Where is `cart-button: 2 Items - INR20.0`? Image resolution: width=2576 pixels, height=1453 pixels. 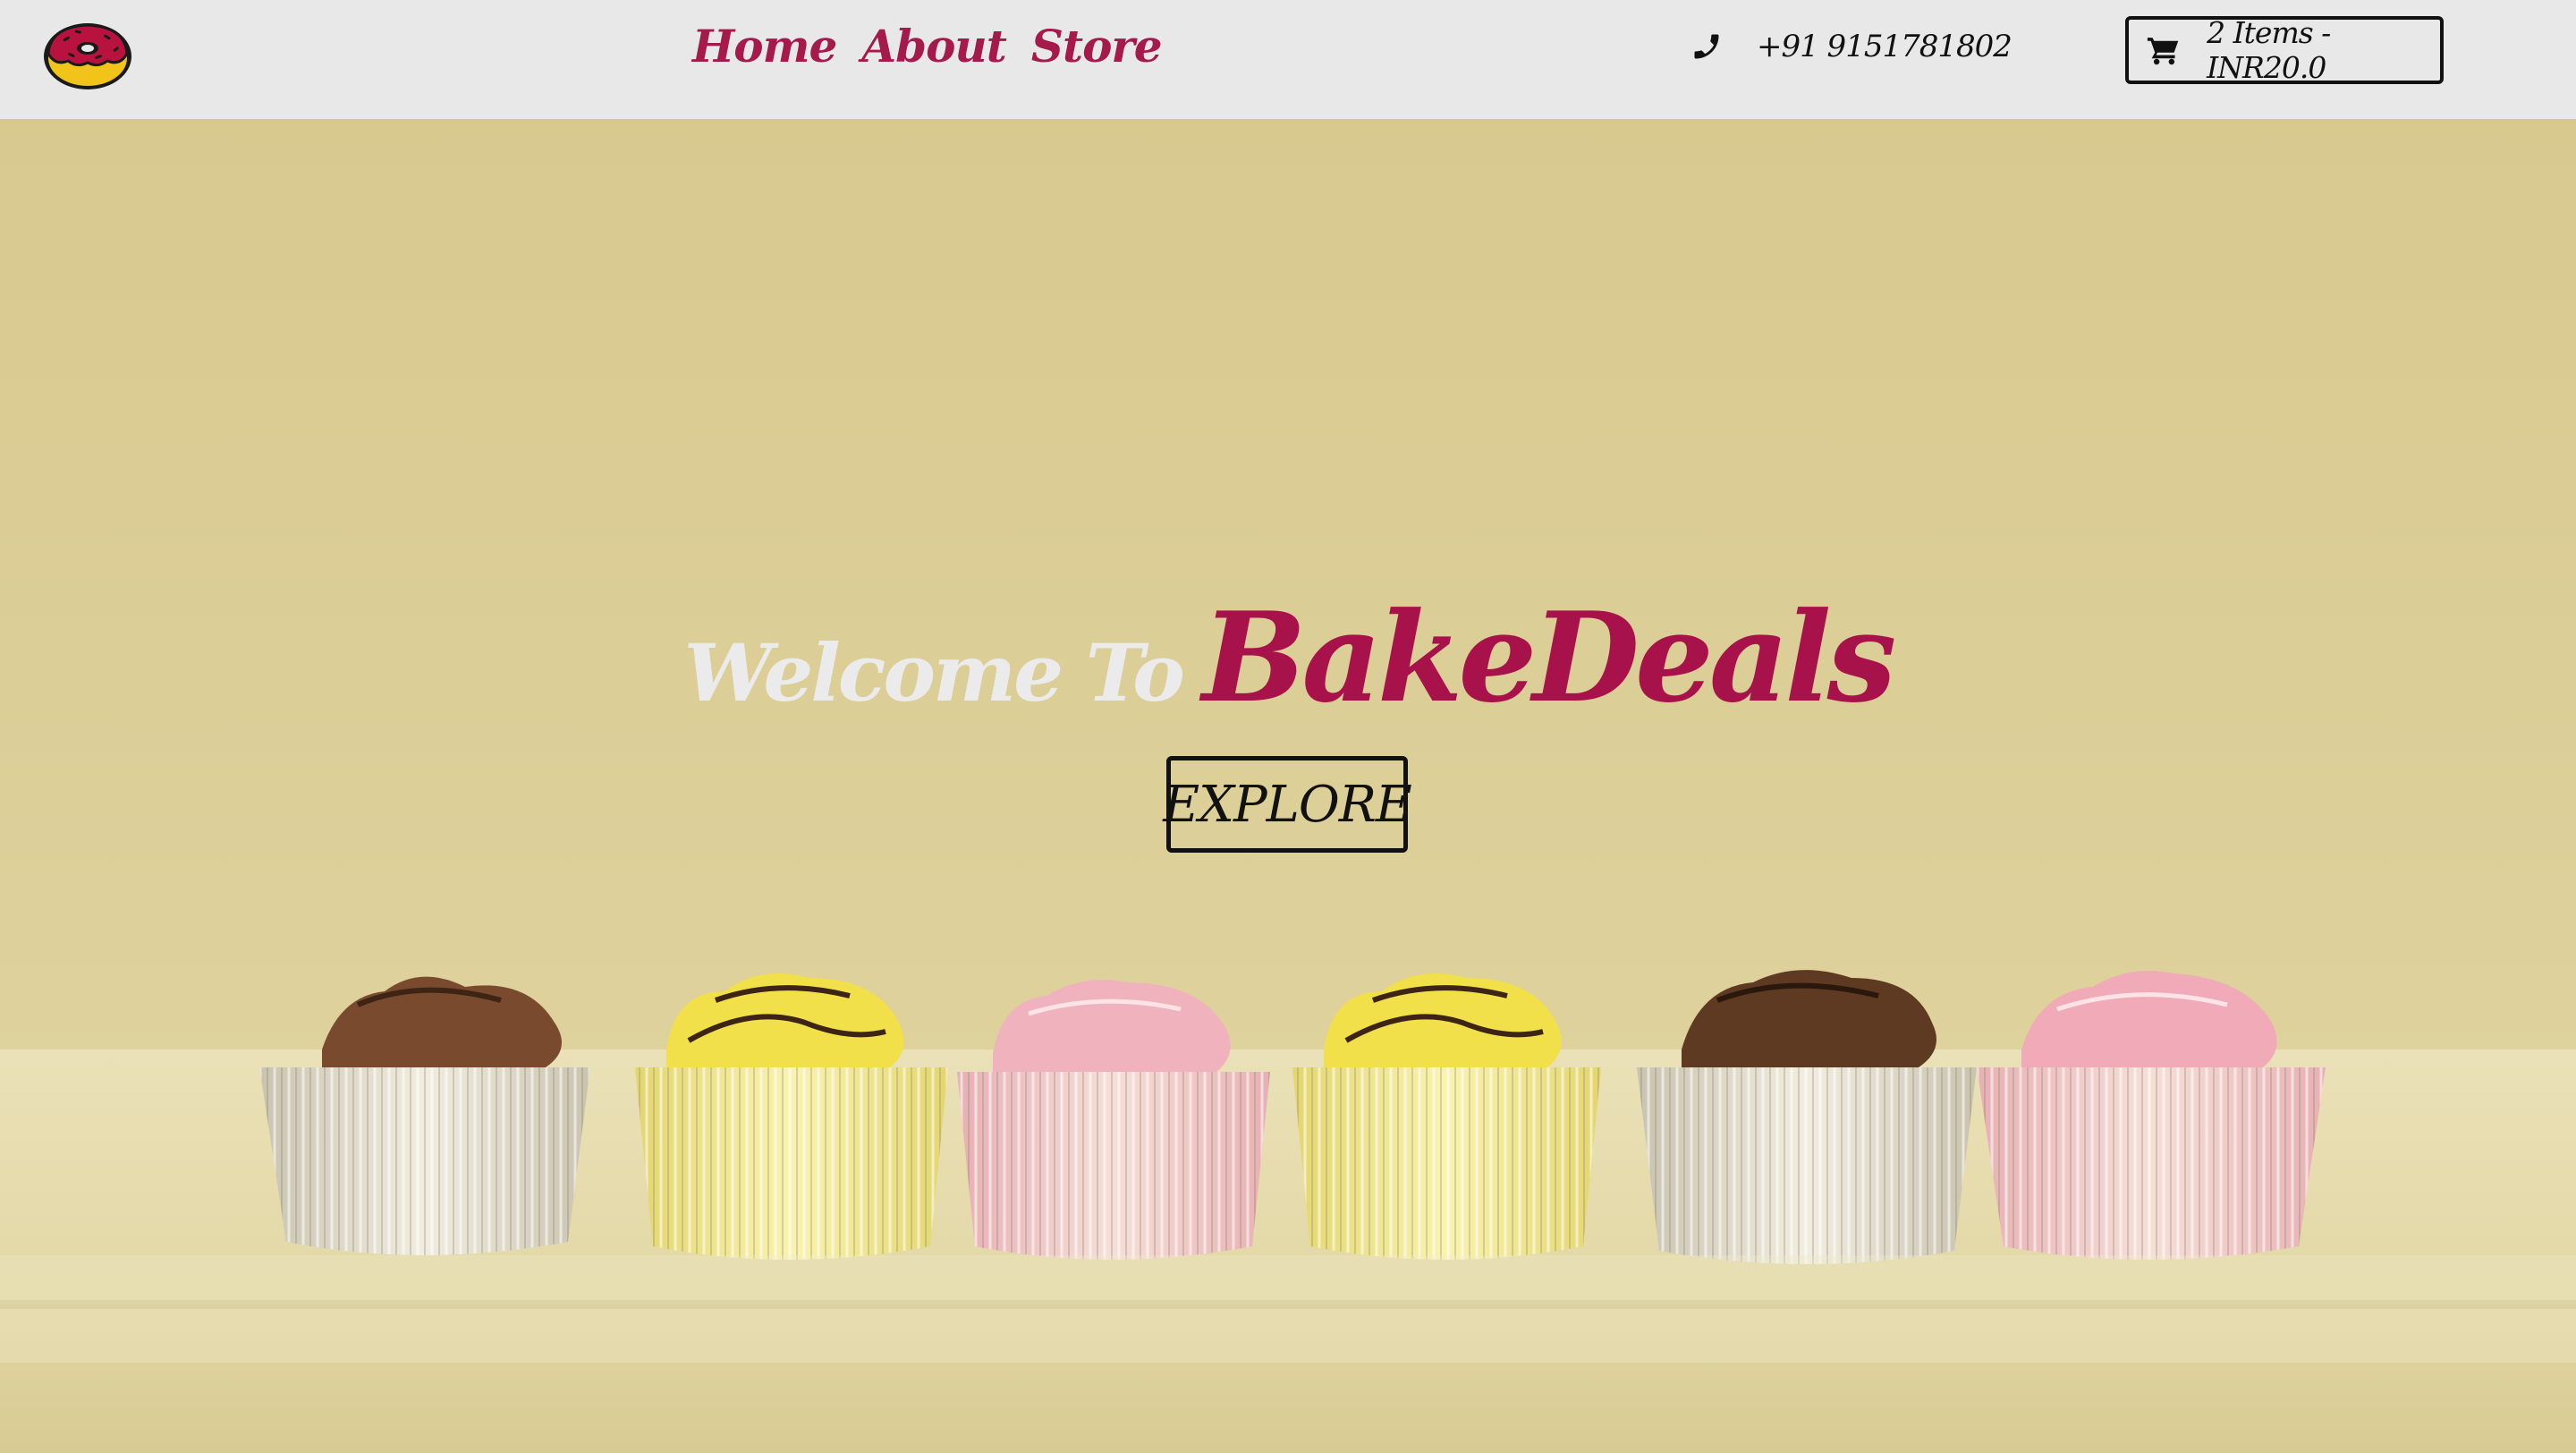
cart-button: 2 Items - INR20.0 is located at coordinates (2284, 50).